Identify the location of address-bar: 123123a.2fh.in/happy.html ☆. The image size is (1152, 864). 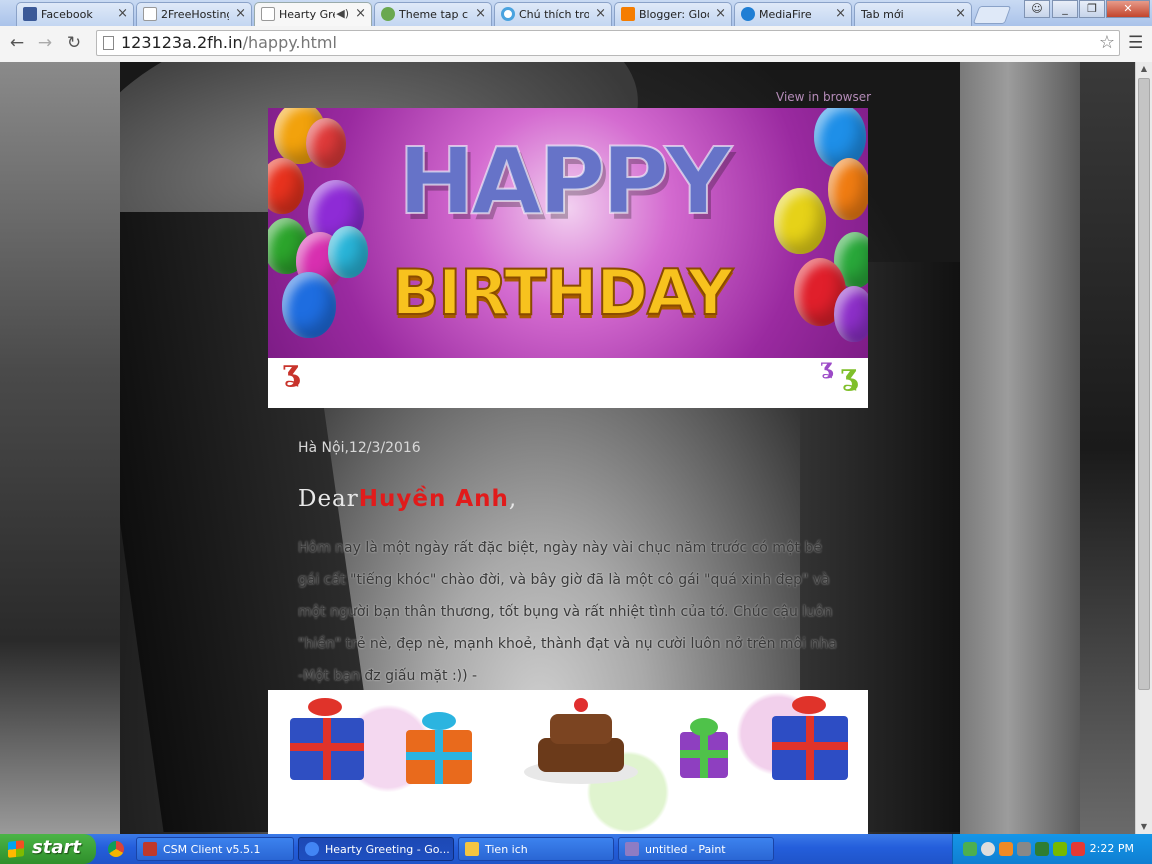
(608, 43).